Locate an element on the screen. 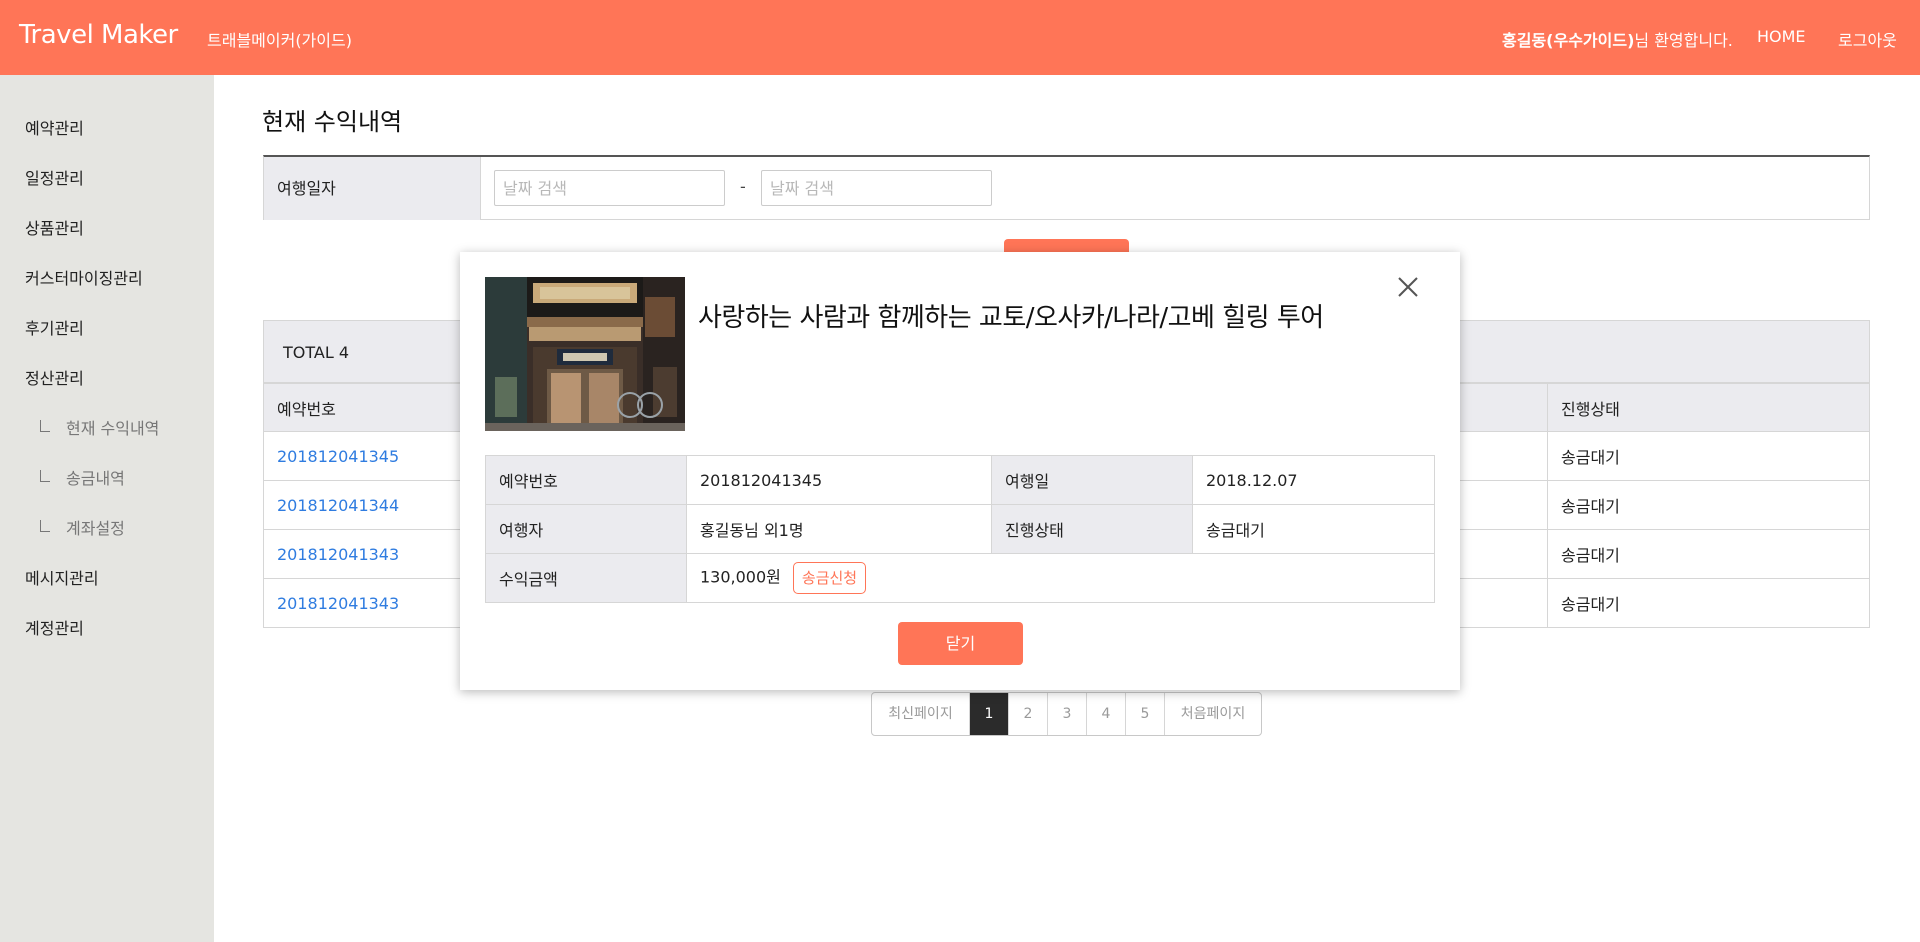  sidebar-sub-account-settings: 계좌설정 is located at coordinates (82, 527).